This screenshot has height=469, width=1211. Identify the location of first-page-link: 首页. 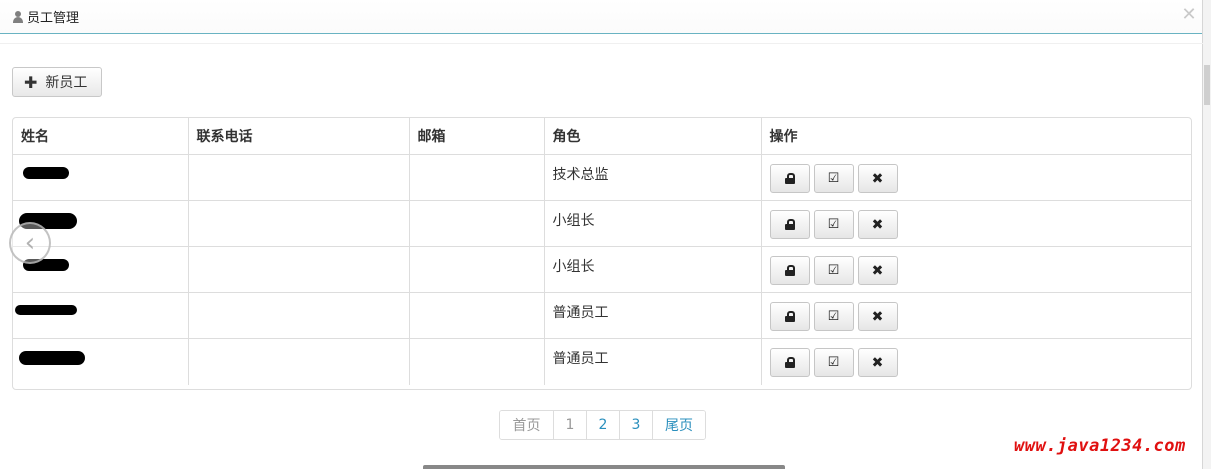
(527, 425).